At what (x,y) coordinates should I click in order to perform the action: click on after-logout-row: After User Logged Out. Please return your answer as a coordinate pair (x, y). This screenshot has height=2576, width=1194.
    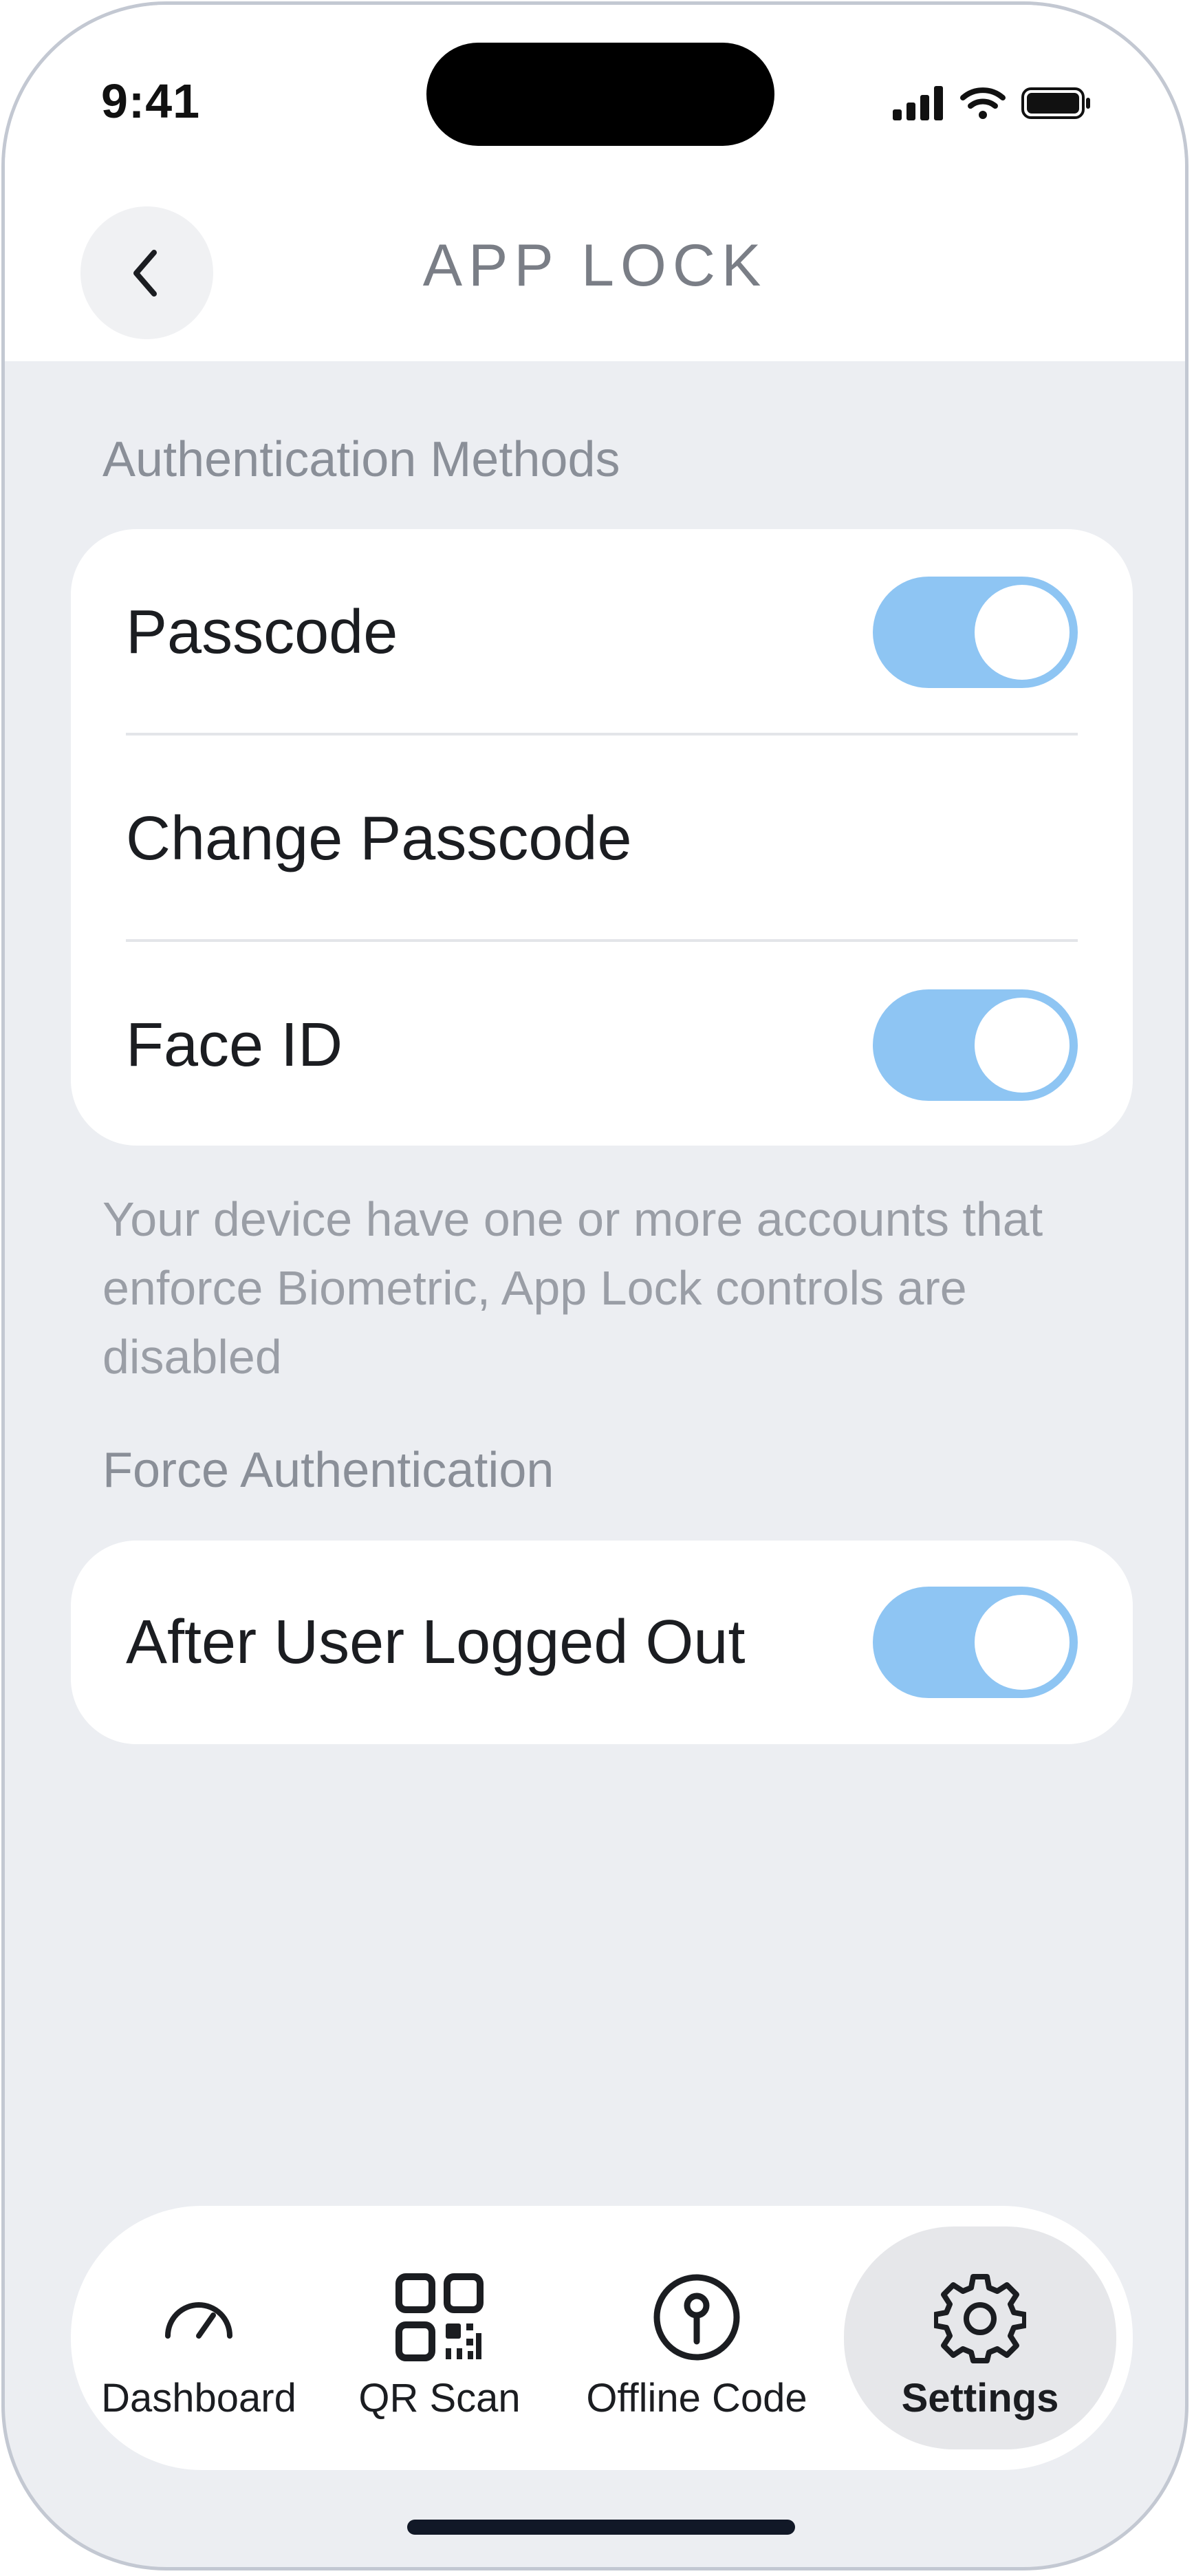
    Looking at the image, I should click on (602, 1643).